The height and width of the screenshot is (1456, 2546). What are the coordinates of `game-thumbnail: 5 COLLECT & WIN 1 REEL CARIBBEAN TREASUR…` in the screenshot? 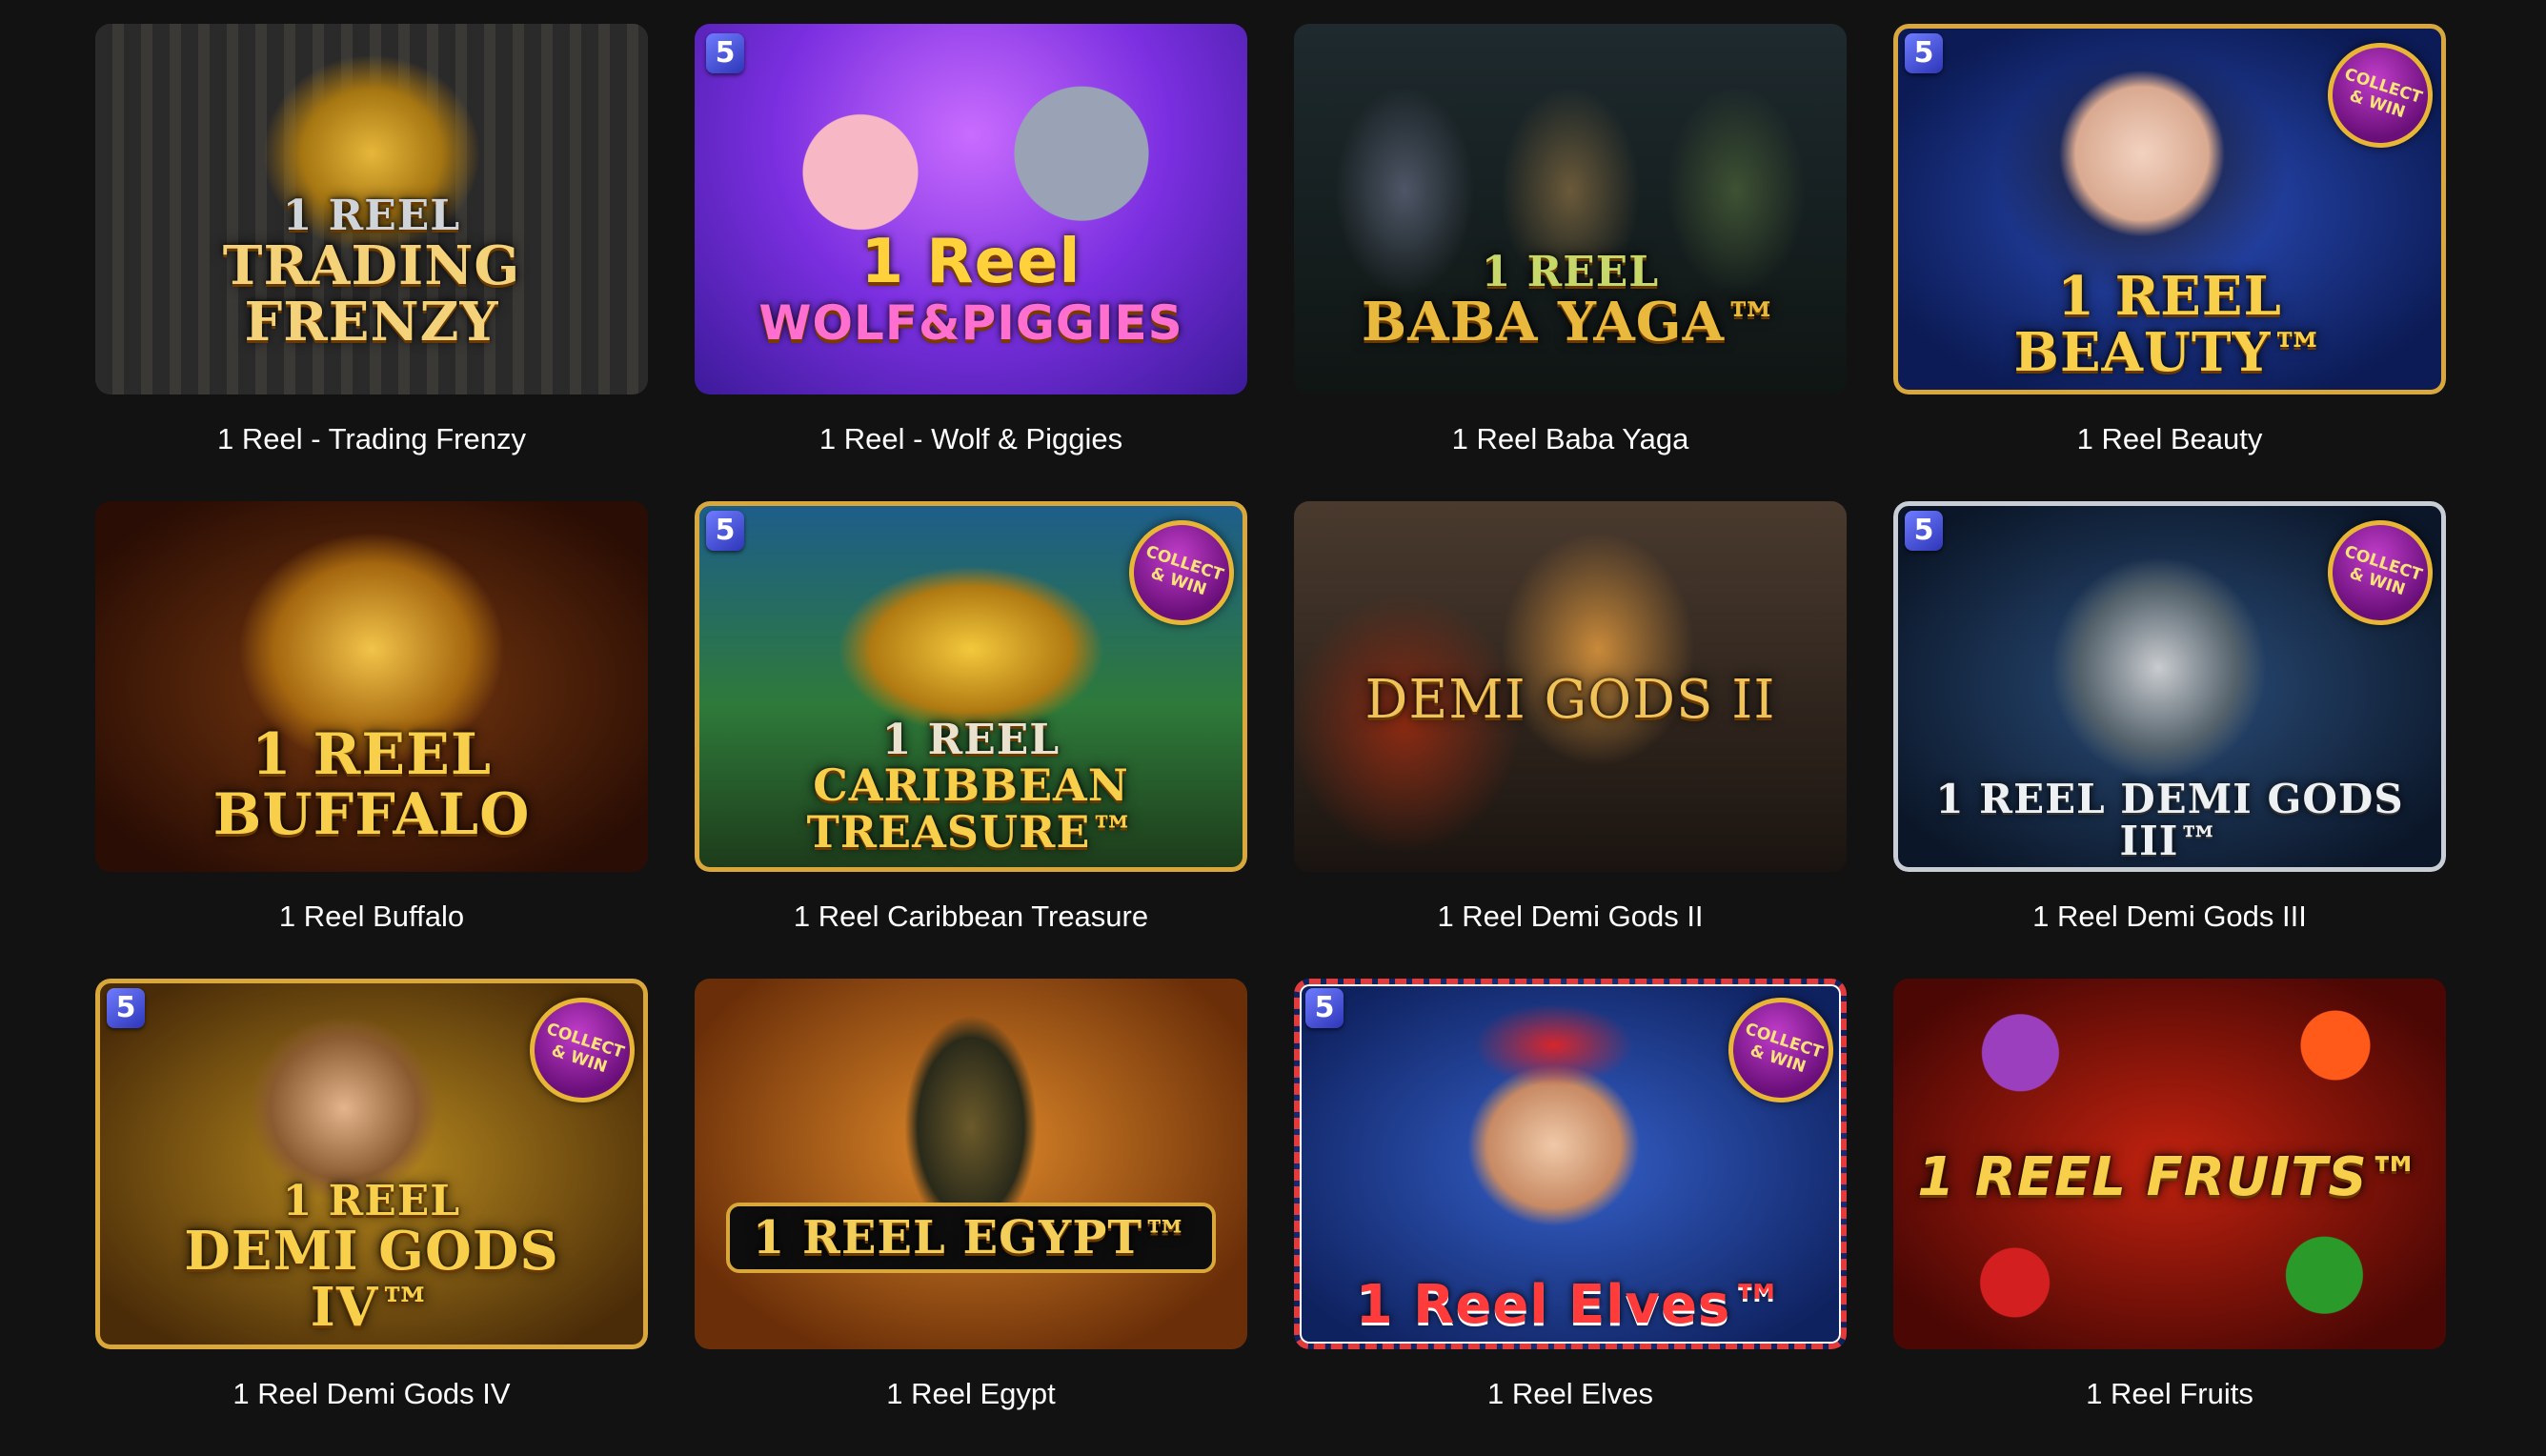 It's located at (971, 687).